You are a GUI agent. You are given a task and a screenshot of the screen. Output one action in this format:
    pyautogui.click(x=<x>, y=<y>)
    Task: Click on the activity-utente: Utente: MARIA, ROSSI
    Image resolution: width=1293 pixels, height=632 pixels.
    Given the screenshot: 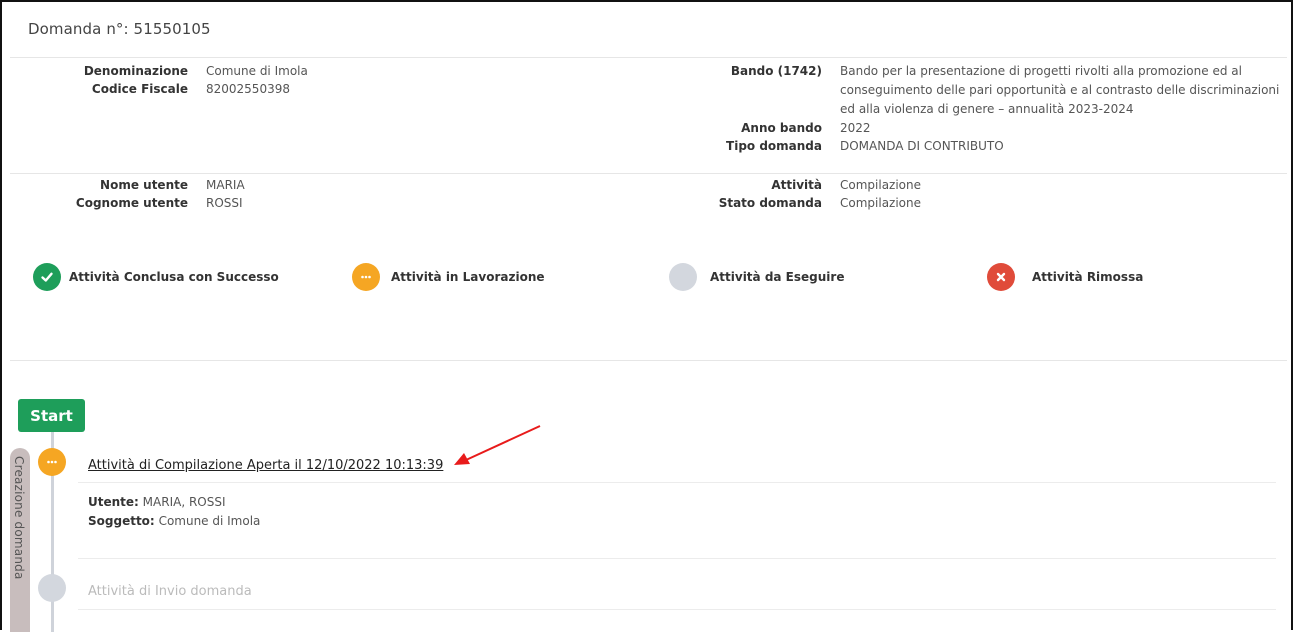 What is the action you would take?
    pyautogui.click(x=157, y=502)
    